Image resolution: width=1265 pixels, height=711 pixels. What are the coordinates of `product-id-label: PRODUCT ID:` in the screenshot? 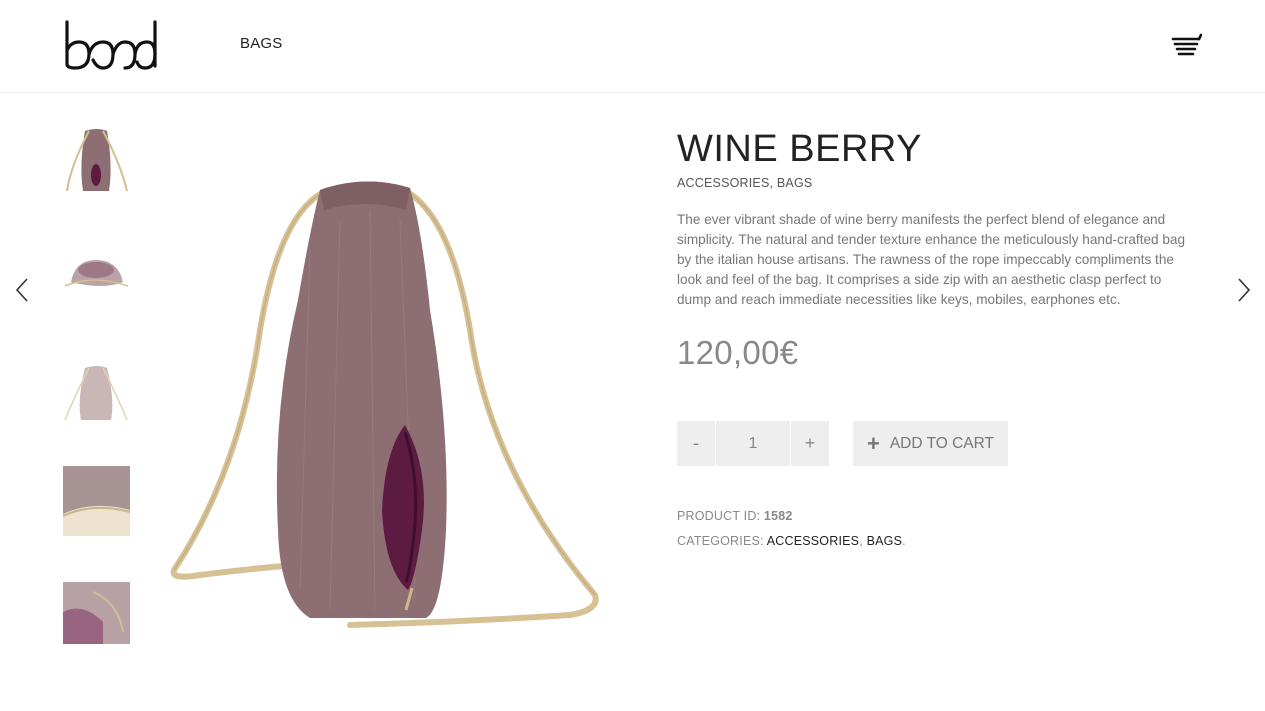 It's located at (719, 516).